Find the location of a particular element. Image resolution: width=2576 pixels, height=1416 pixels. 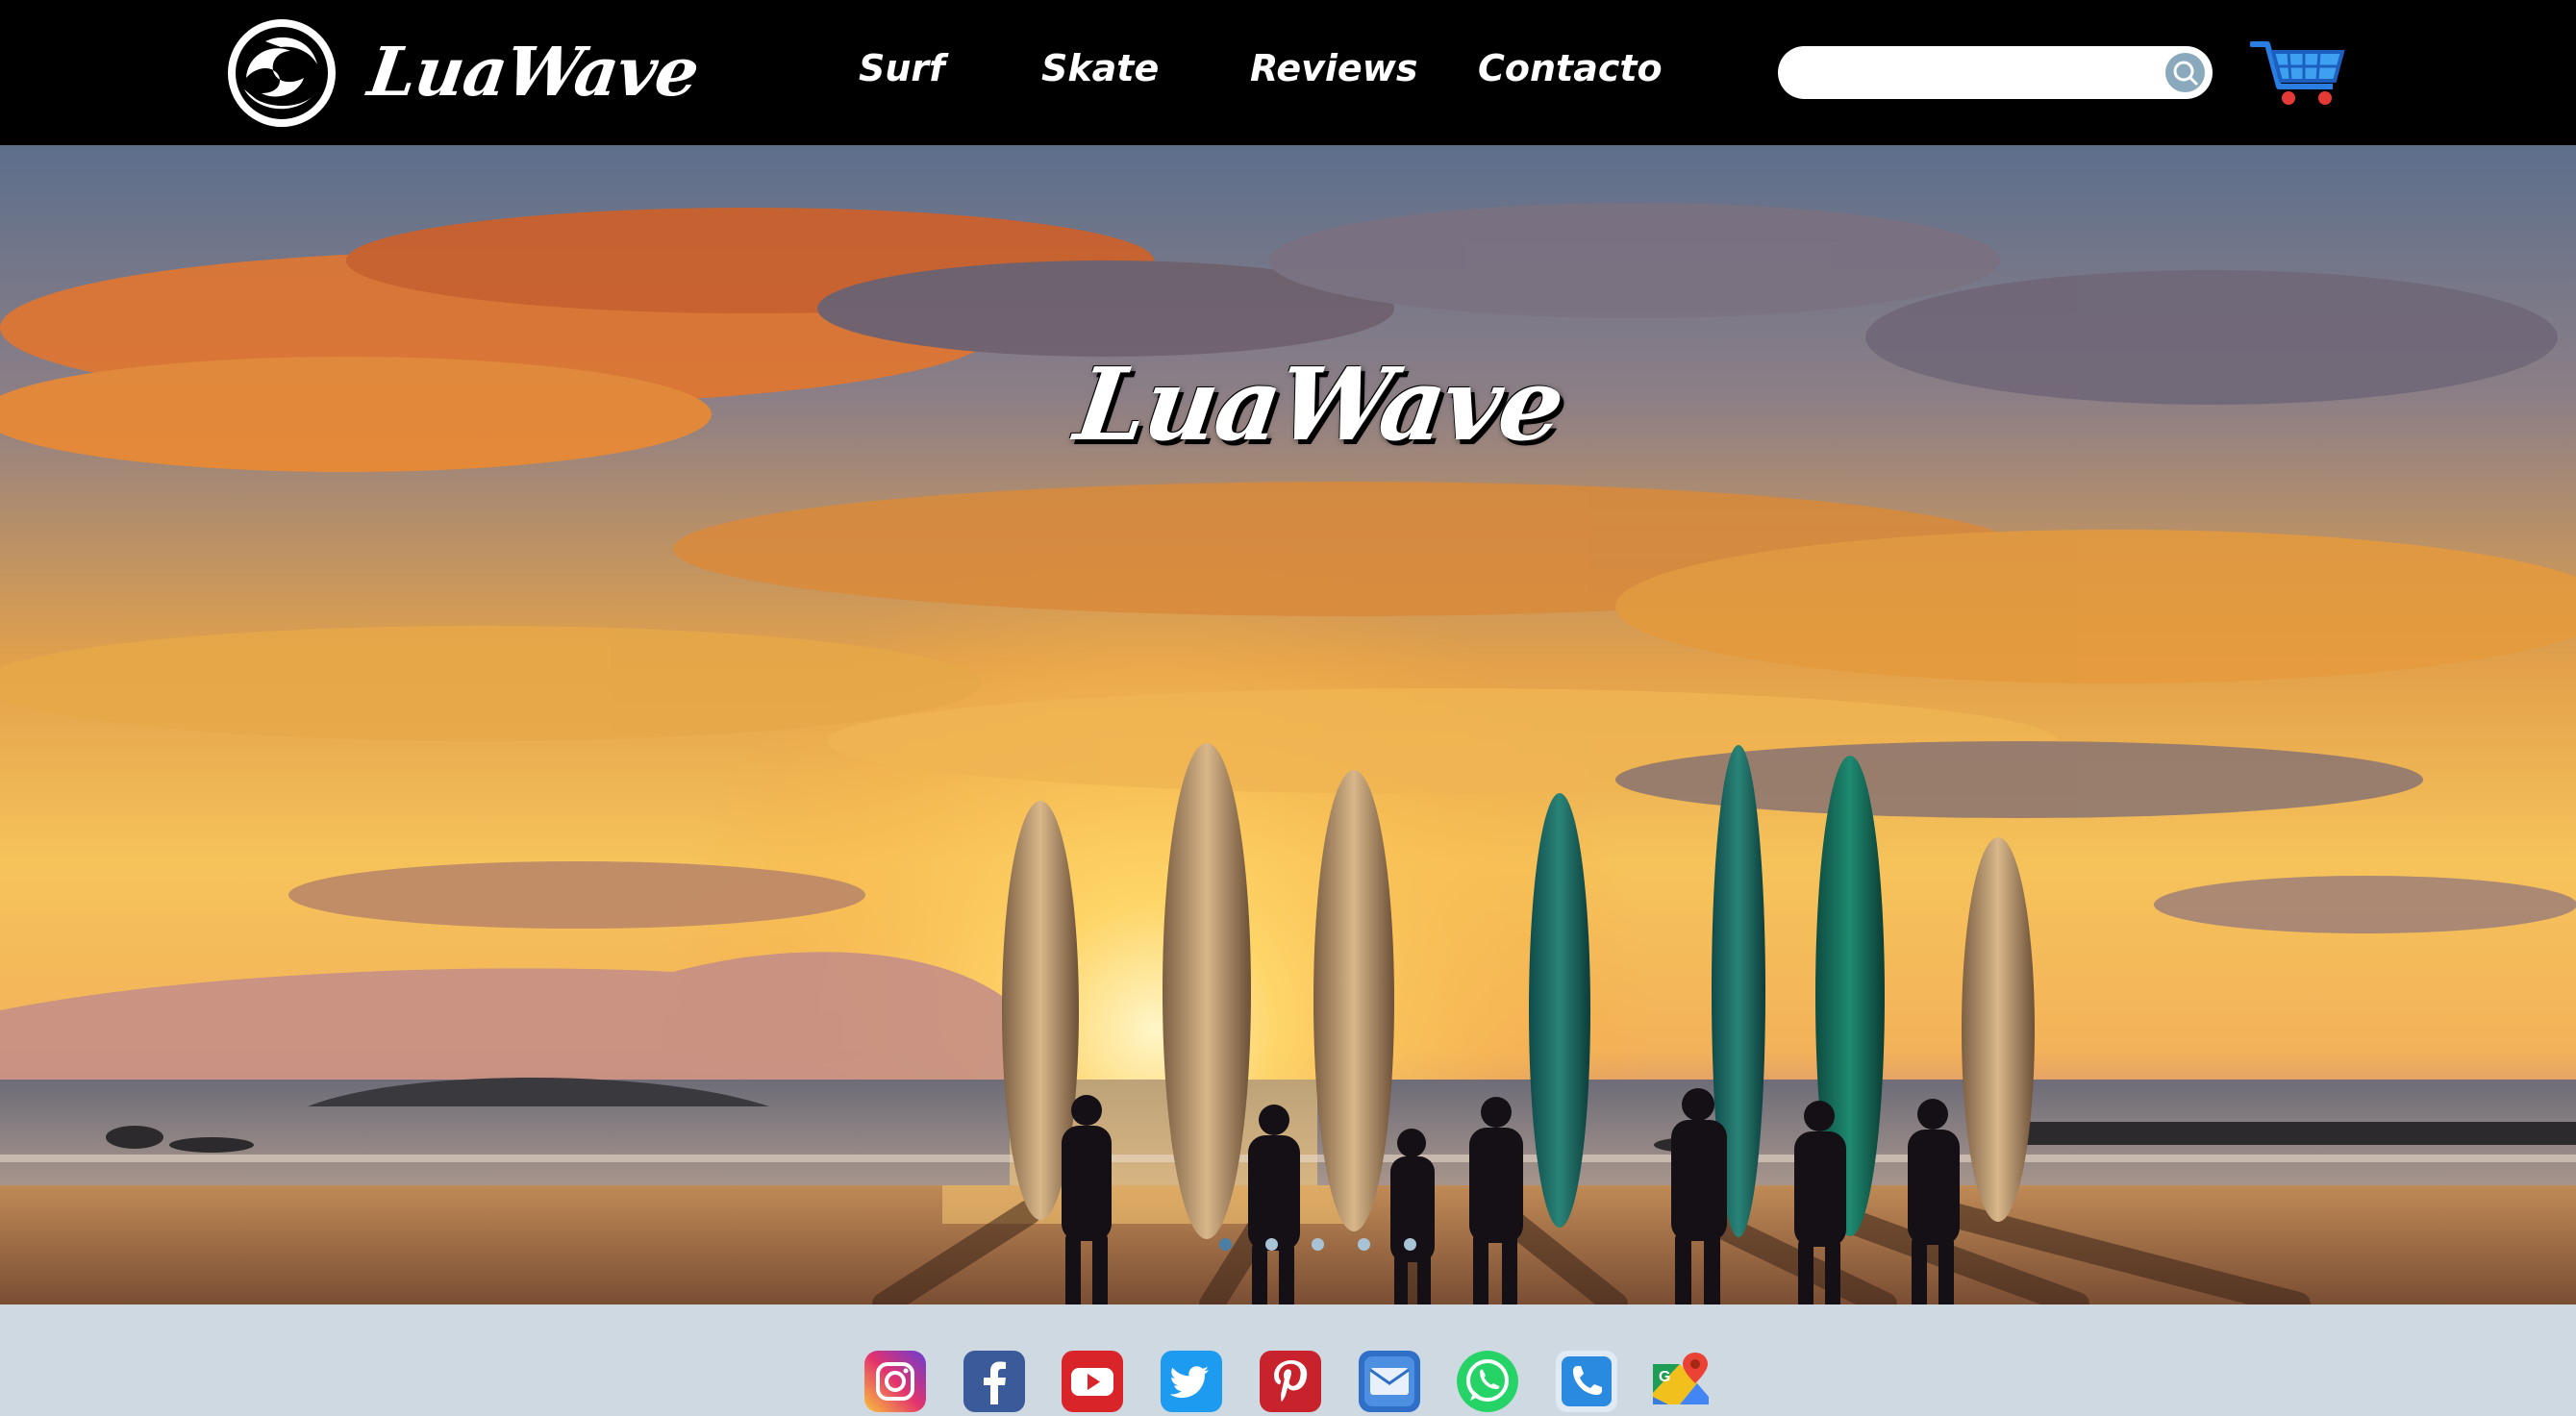

pinterest-icon is located at coordinates (1290, 1382).